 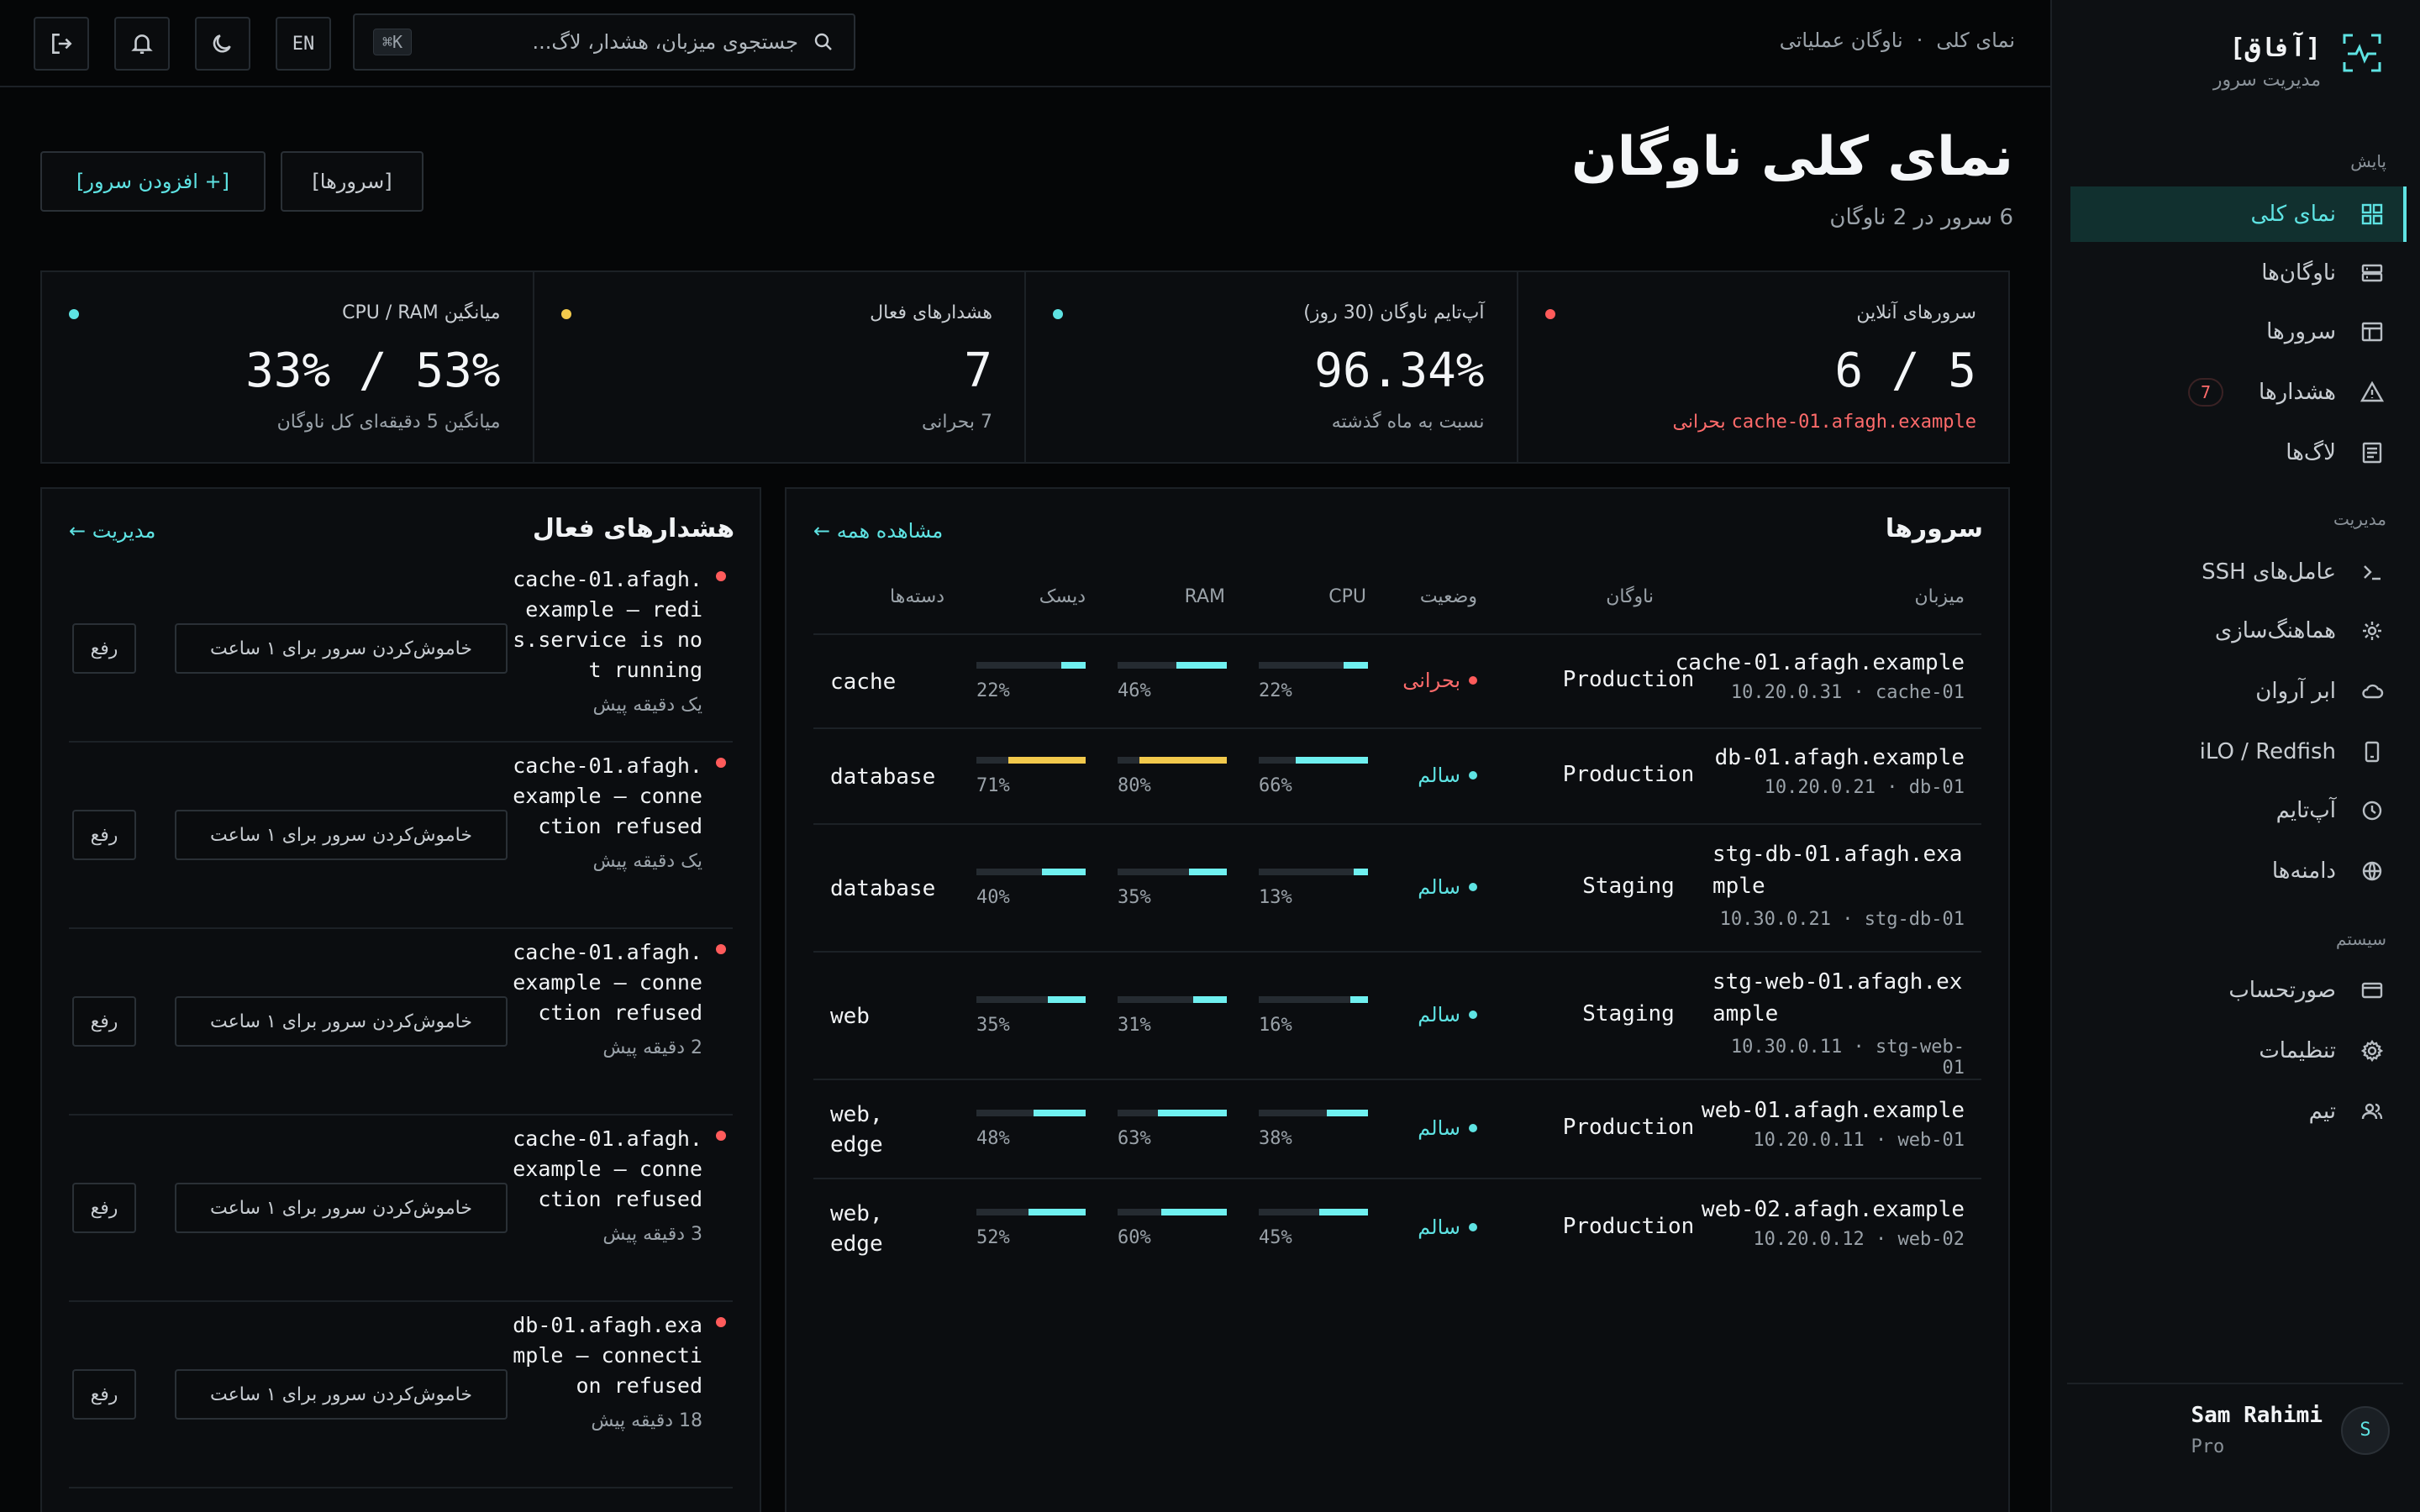 I want to click on sidebar-item-billing: صورتحساب, so click(x=2252, y=990).